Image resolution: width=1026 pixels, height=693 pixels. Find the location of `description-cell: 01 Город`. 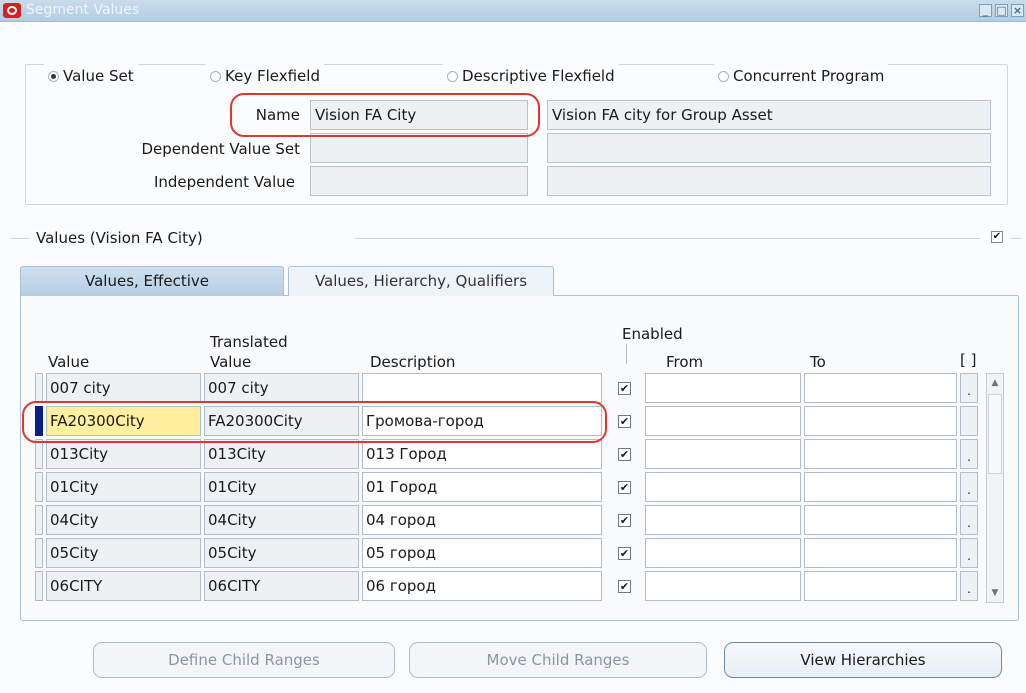

description-cell: 01 Город is located at coordinates (482, 487).